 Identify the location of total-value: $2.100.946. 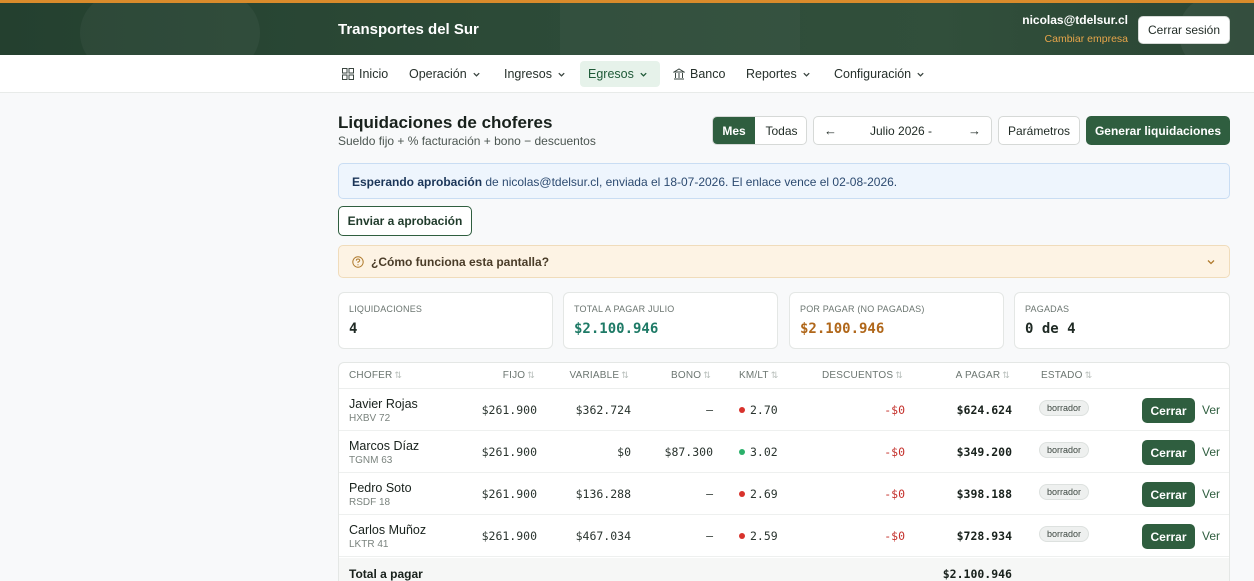
(977, 574).